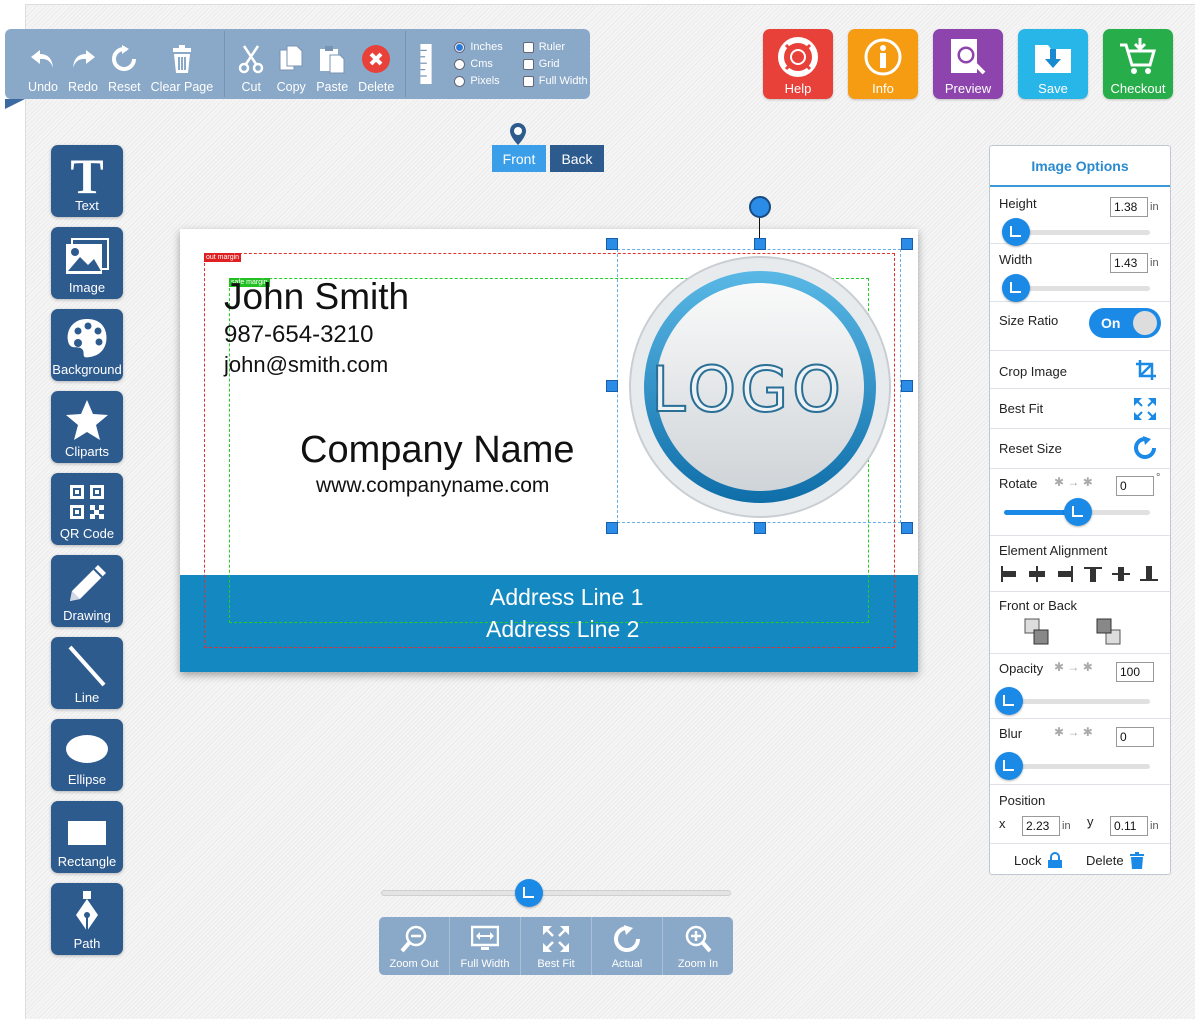 The image size is (1202, 1021). What do you see at coordinates (566, 597) in the screenshot?
I see `card-address-line1: Address Line 1` at bounding box center [566, 597].